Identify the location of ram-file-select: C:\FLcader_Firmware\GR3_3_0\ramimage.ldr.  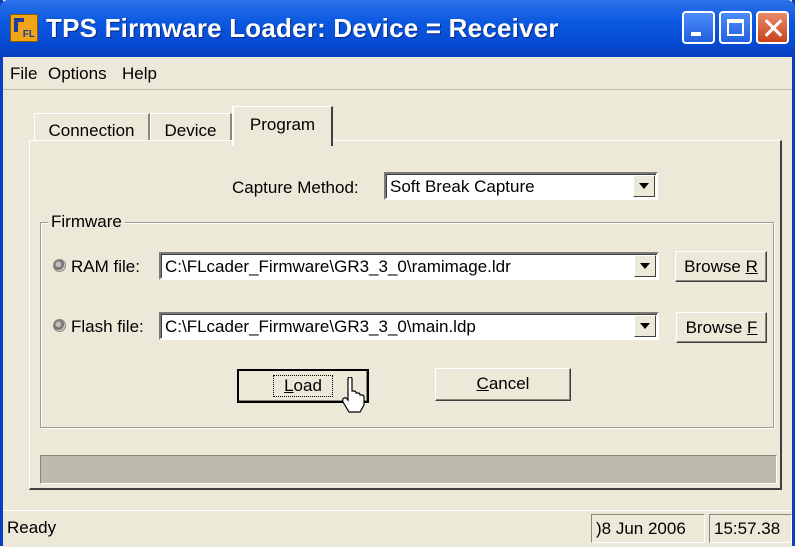
(409, 266).